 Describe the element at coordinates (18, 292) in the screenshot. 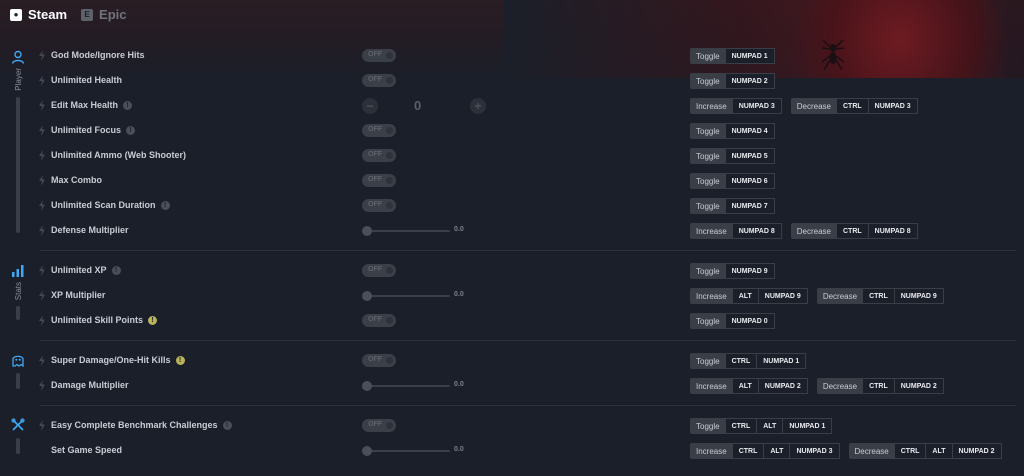

I see `category-stats: Stats` at that location.